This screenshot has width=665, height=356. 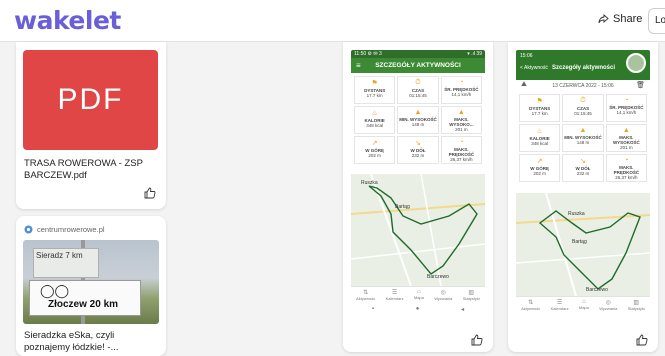 I want to click on route-map-svg: Ruszka Bartąg Barczewo, so click(x=418, y=230).